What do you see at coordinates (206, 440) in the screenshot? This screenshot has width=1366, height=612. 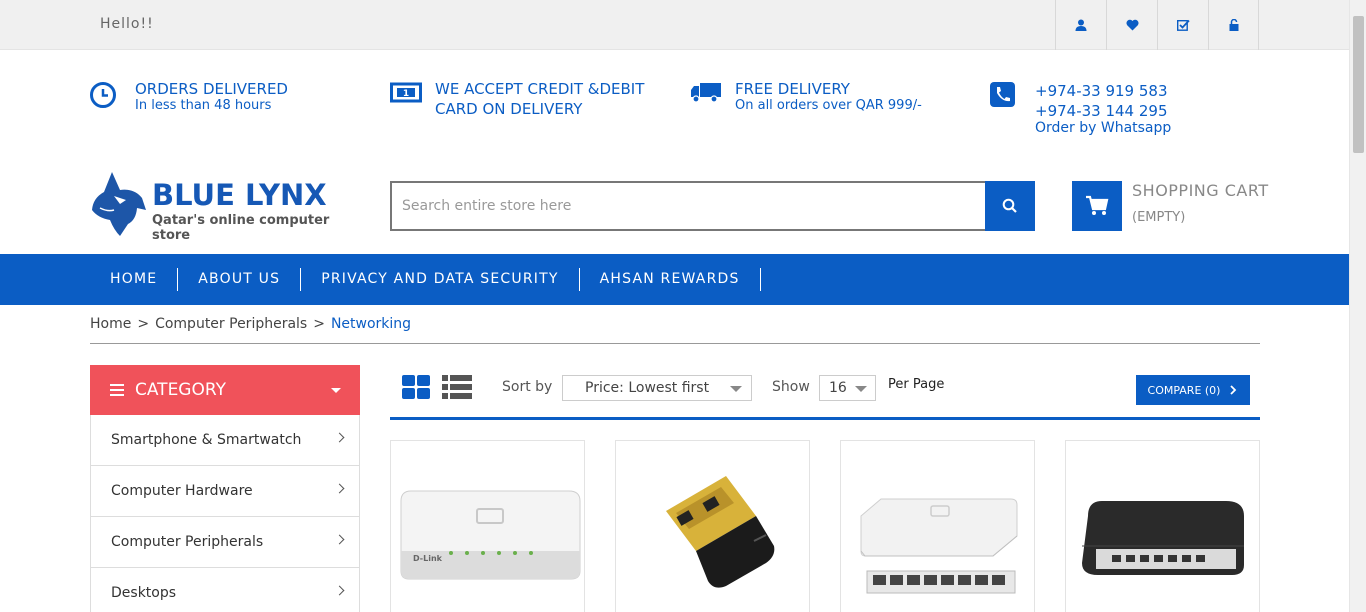 I see `category-item-label: Smartphone & Smartwatch` at bounding box center [206, 440].